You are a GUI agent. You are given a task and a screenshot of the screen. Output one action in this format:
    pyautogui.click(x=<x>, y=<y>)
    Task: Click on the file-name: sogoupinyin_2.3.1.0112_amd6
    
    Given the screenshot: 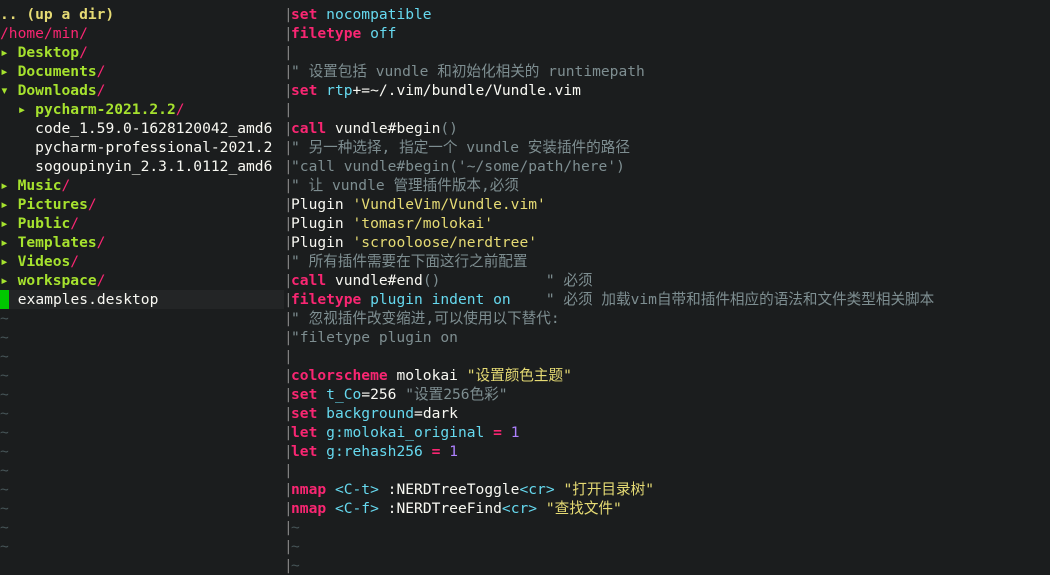 What is the action you would take?
    pyautogui.click(x=153, y=166)
    